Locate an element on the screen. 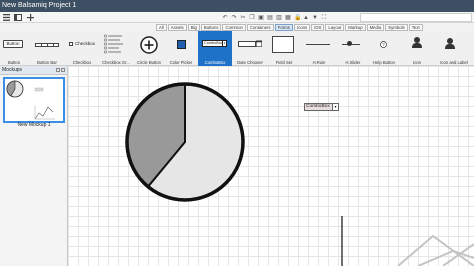  button-preview: Button is located at coordinates (13, 44).